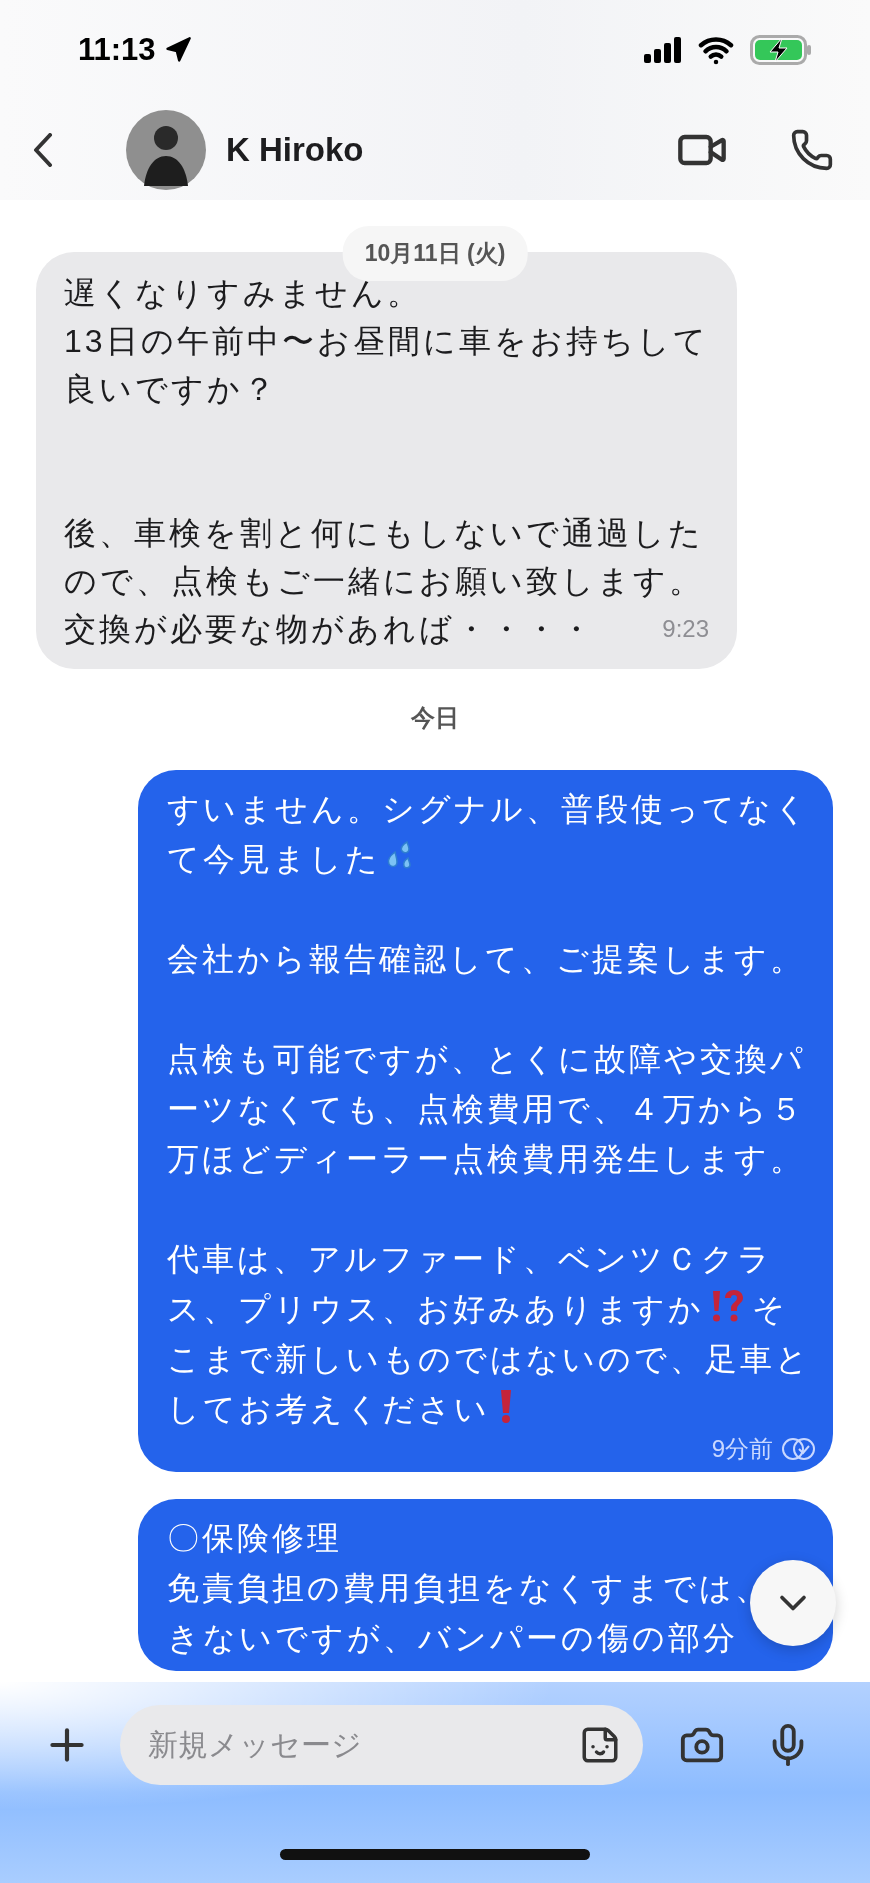 This screenshot has height=1883, width=870. Describe the element at coordinates (43, 150) in the screenshot. I see `back-button` at that location.